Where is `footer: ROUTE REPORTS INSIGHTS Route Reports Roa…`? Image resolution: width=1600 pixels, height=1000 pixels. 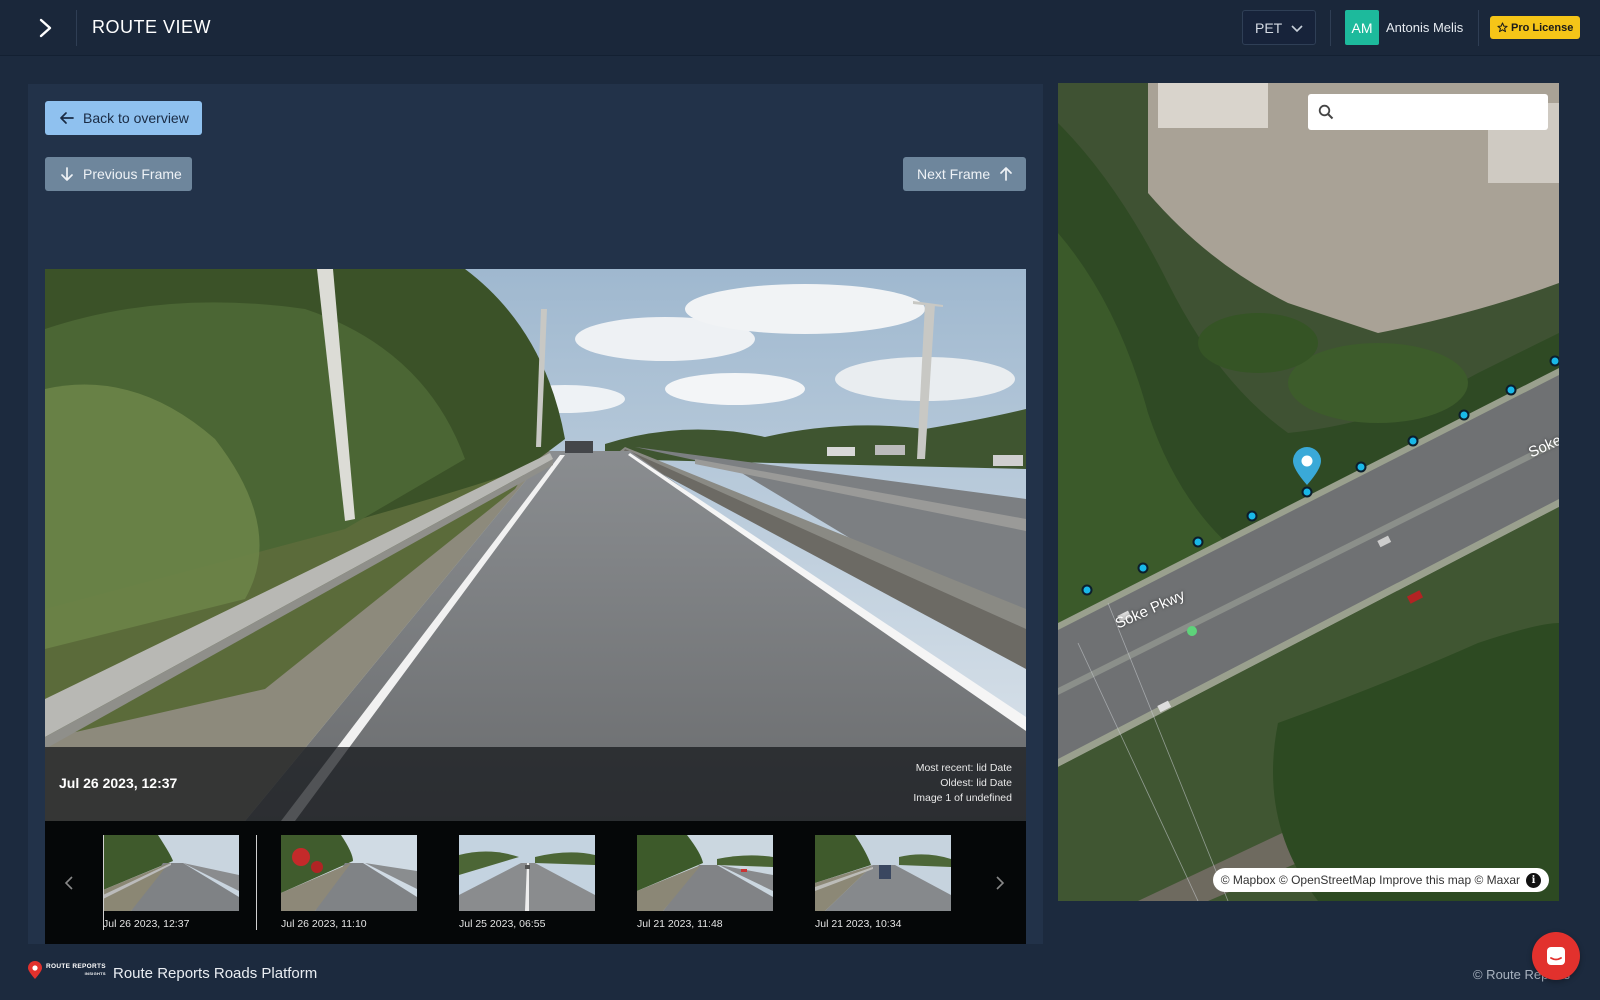
footer: ROUTE REPORTS INSIGHTS Route Reports Roa… is located at coordinates (800, 975).